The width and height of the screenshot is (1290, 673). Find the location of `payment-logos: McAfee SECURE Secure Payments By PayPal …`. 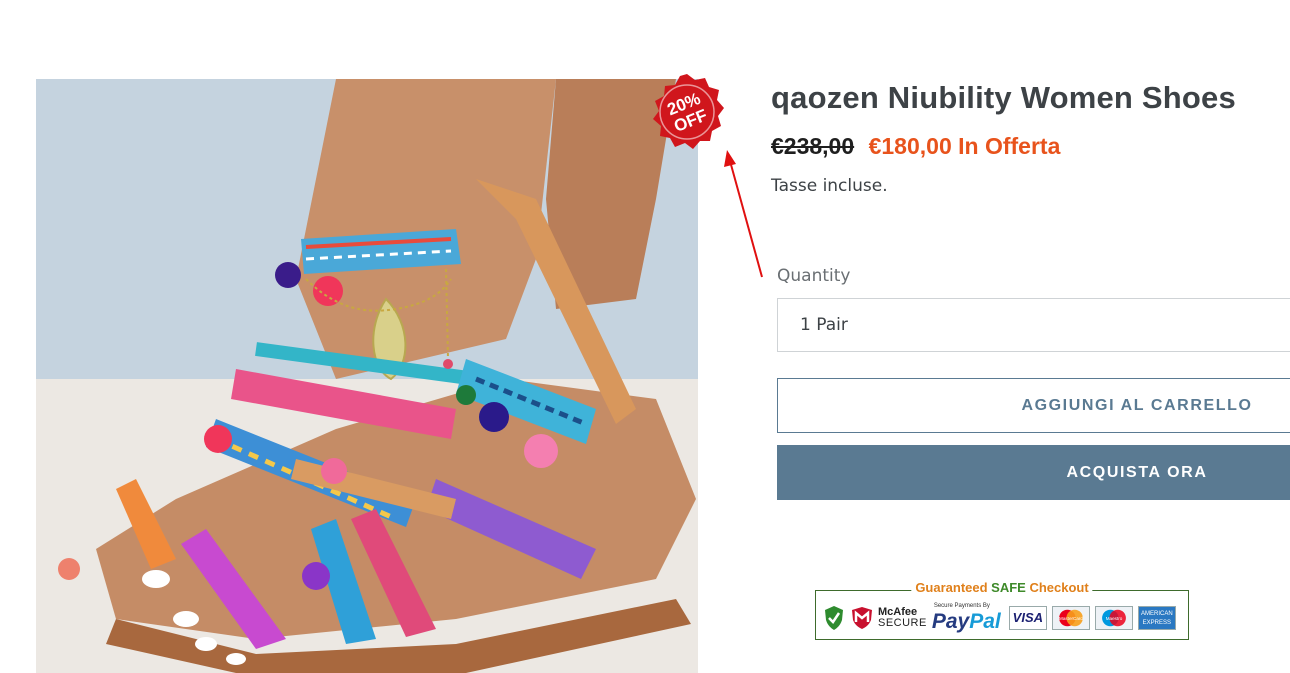

payment-logos: McAfee SECURE Secure Payments By PayPal … is located at coordinates (1001, 618).